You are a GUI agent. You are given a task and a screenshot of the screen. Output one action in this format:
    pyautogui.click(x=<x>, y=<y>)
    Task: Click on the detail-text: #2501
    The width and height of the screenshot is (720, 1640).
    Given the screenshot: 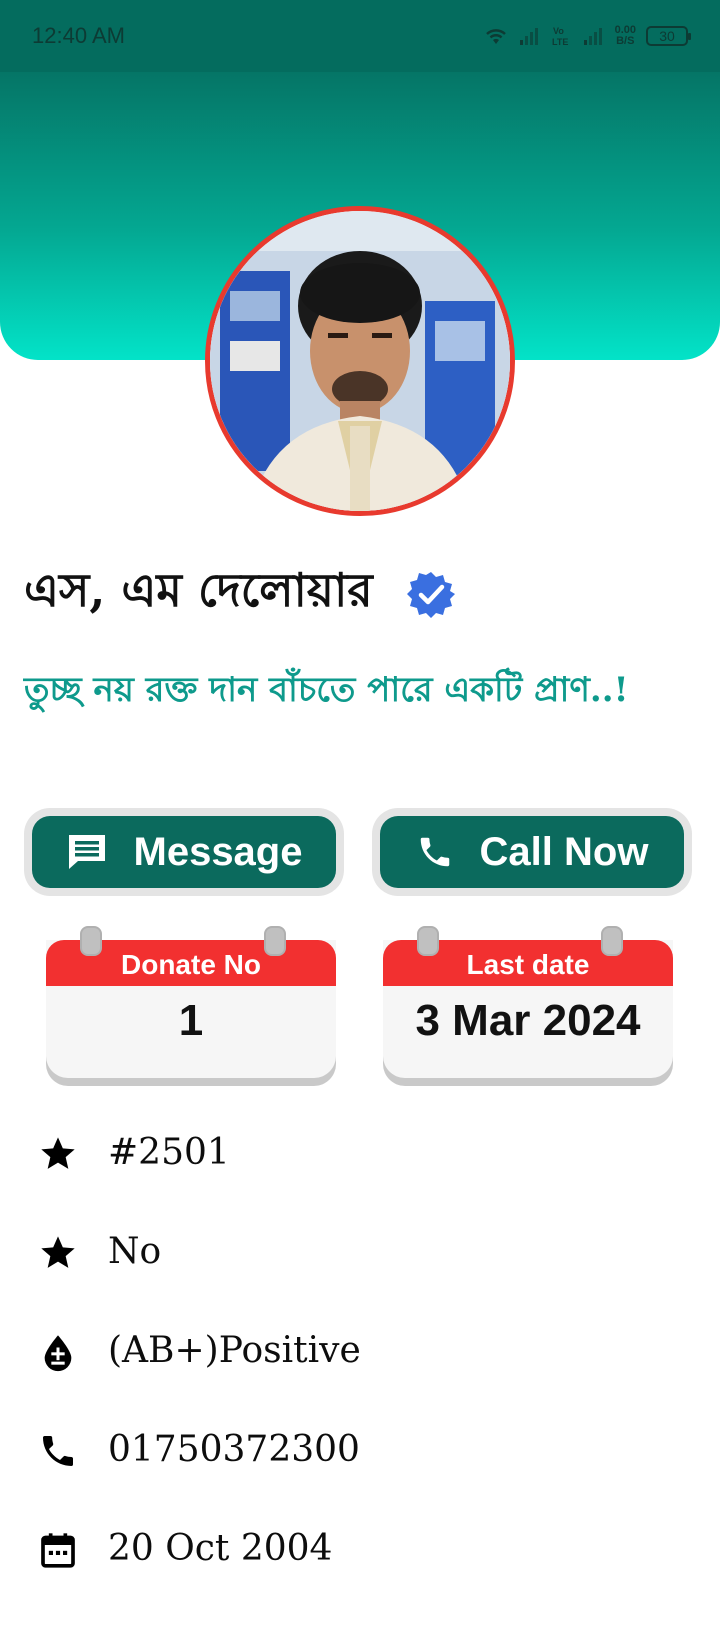 What is the action you would take?
    pyautogui.click(x=169, y=1152)
    